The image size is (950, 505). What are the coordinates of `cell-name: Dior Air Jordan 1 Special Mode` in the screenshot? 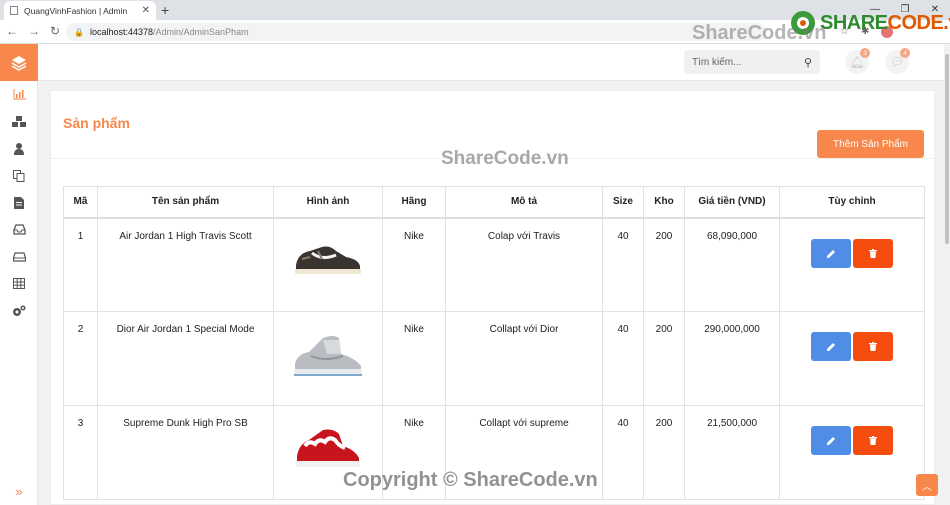 It's located at (185, 358).